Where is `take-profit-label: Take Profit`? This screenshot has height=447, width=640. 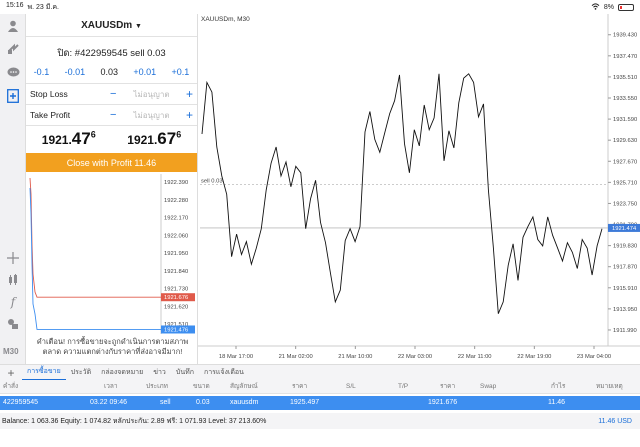 take-profit-label: Take Profit is located at coordinates (50, 115).